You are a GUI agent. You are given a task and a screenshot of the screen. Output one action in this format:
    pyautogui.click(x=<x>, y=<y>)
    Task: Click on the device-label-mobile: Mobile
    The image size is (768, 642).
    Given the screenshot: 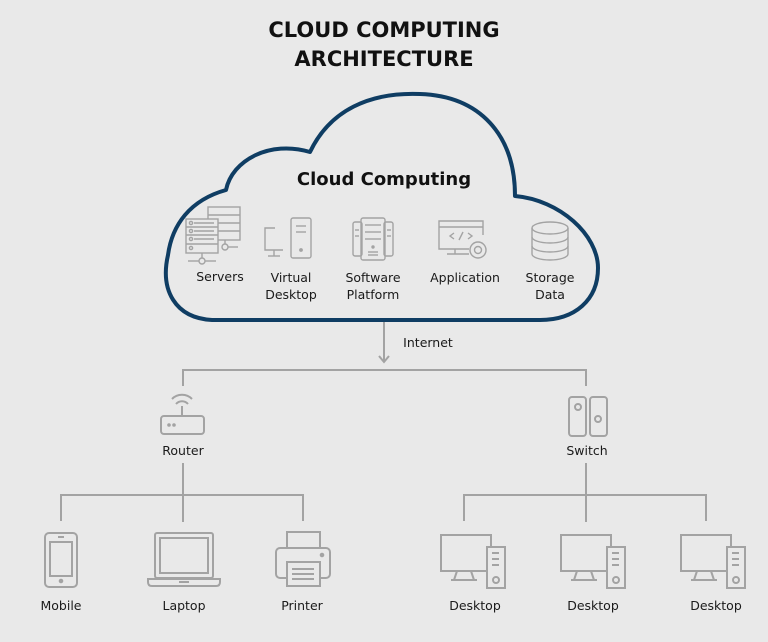 What is the action you would take?
    pyautogui.click(x=61, y=605)
    